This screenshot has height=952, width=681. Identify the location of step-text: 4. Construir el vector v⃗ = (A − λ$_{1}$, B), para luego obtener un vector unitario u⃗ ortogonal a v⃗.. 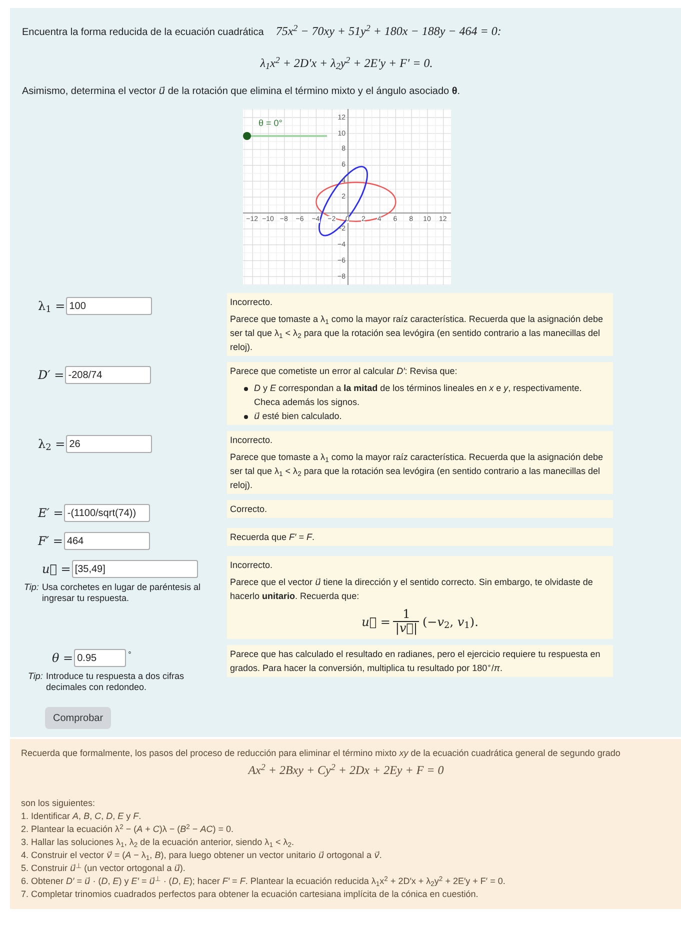
(202, 855).